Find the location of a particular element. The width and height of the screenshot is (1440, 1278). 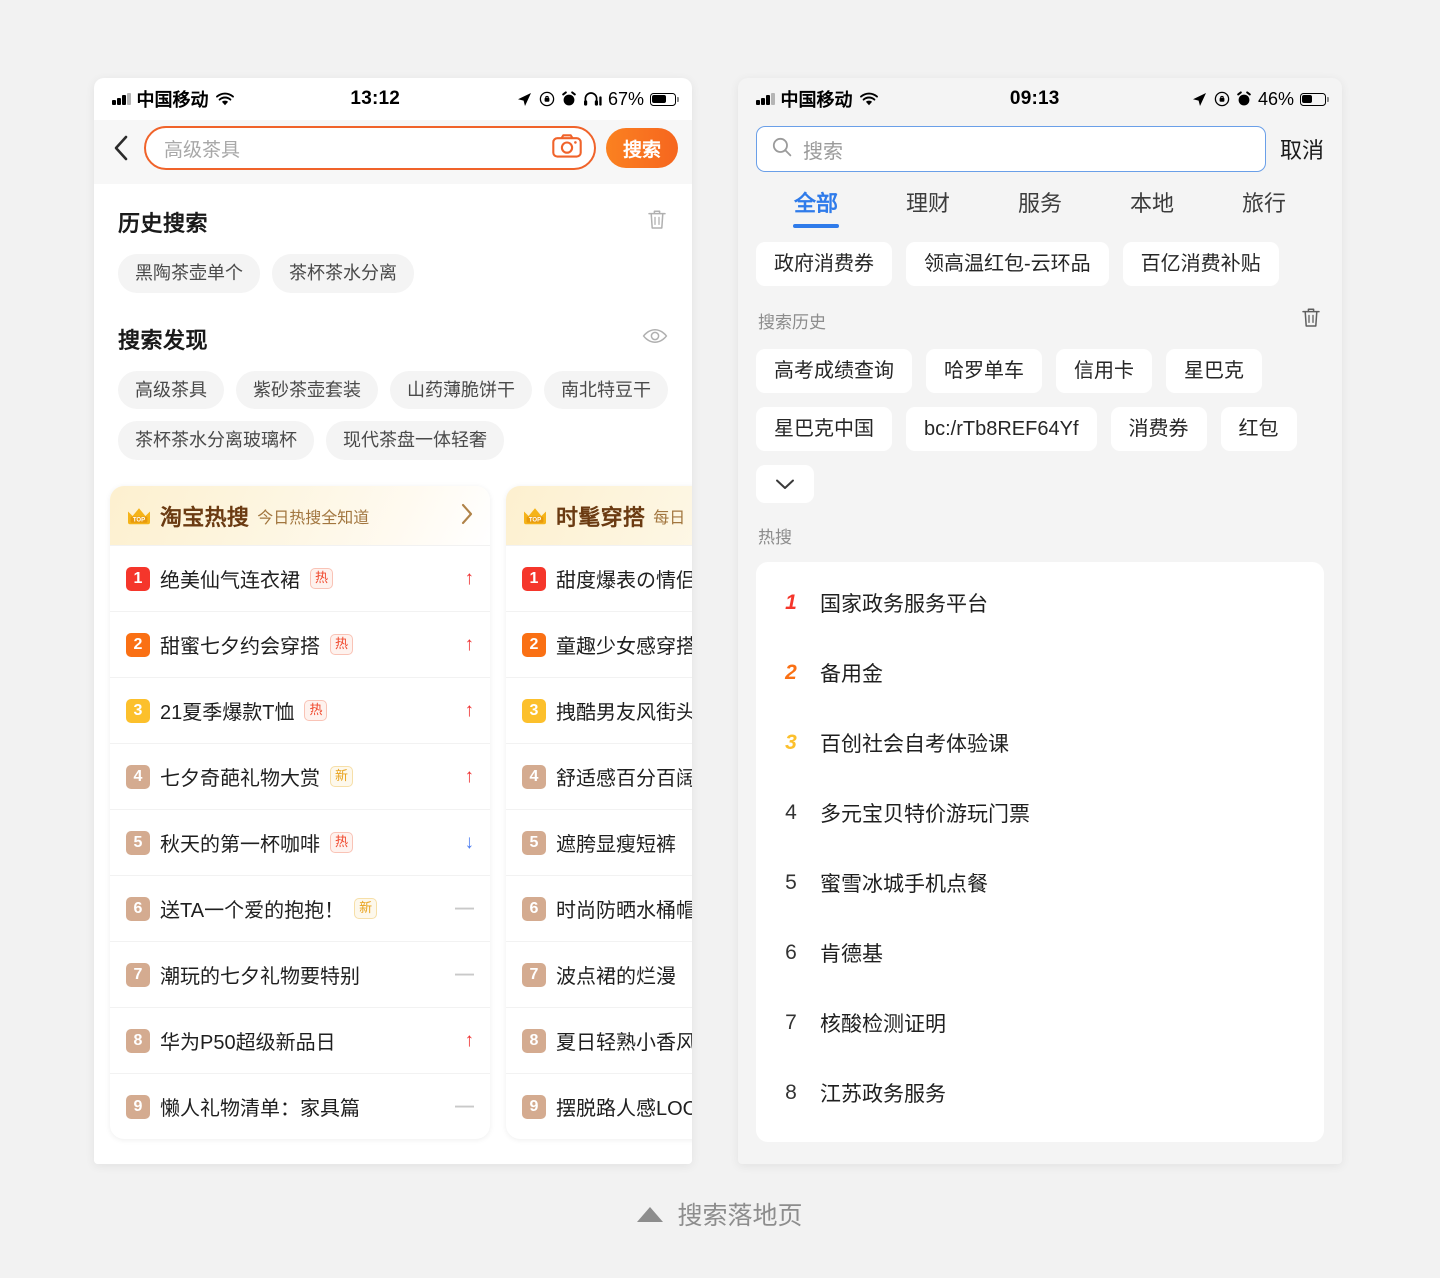

hot-search-row: 8 华为P50超级新品日 ↑ is located at coordinates (300, 1040).